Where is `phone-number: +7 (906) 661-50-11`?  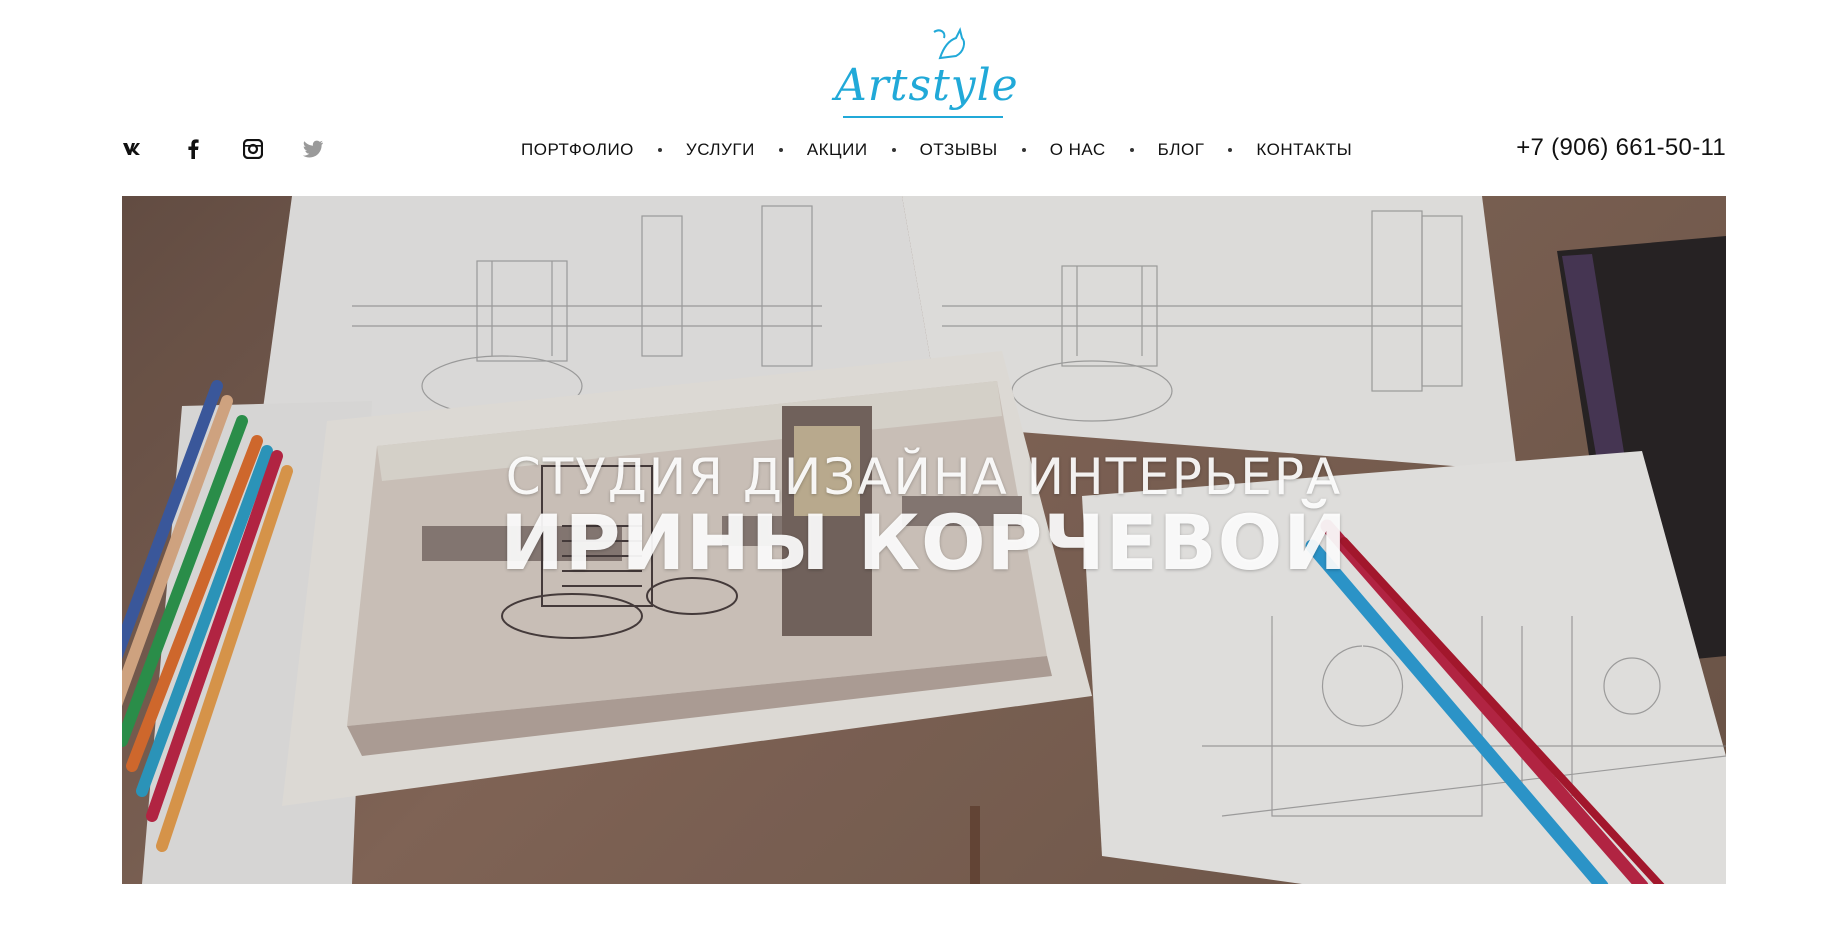 phone-number: +7 (906) 661-50-11 is located at coordinates (1621, 148).